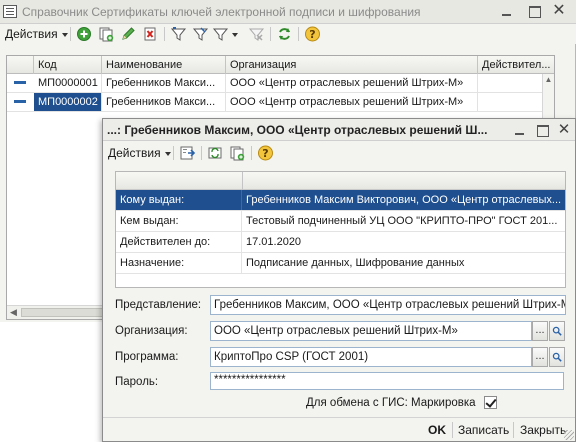  I want to click on info-key: Кем выдан:, so click(179, 221).